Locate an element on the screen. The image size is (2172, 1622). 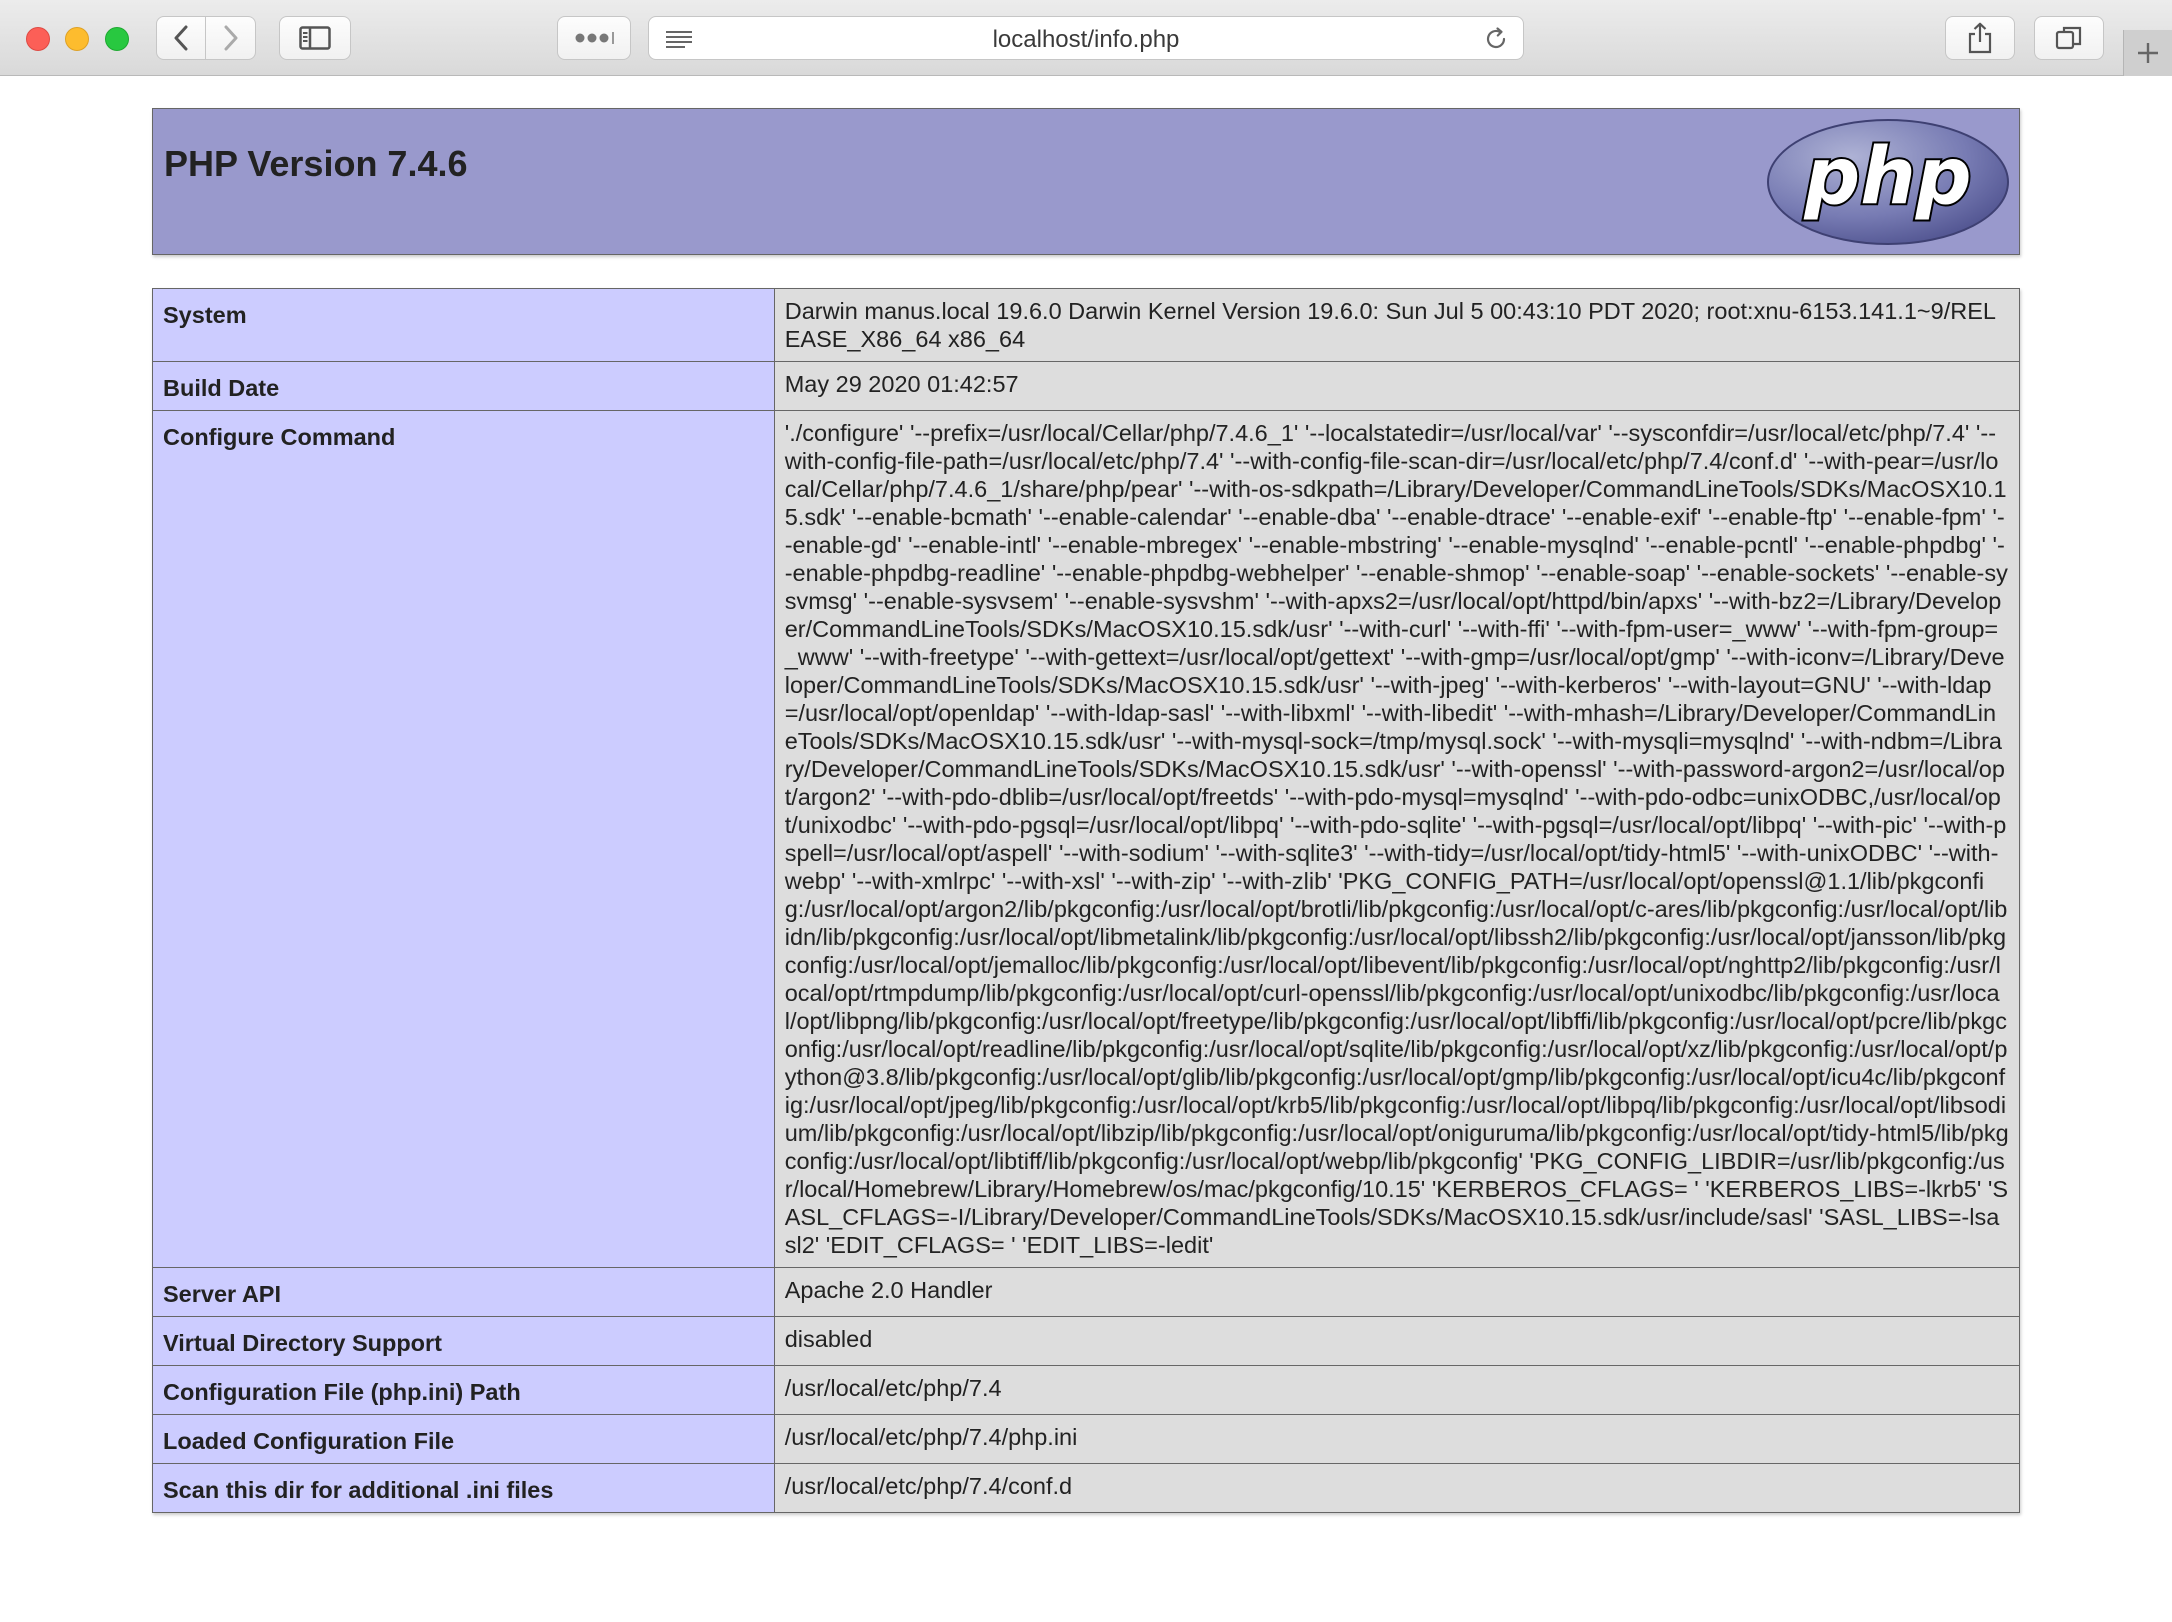
php-logo: php is located at coordinates (1888, 182).